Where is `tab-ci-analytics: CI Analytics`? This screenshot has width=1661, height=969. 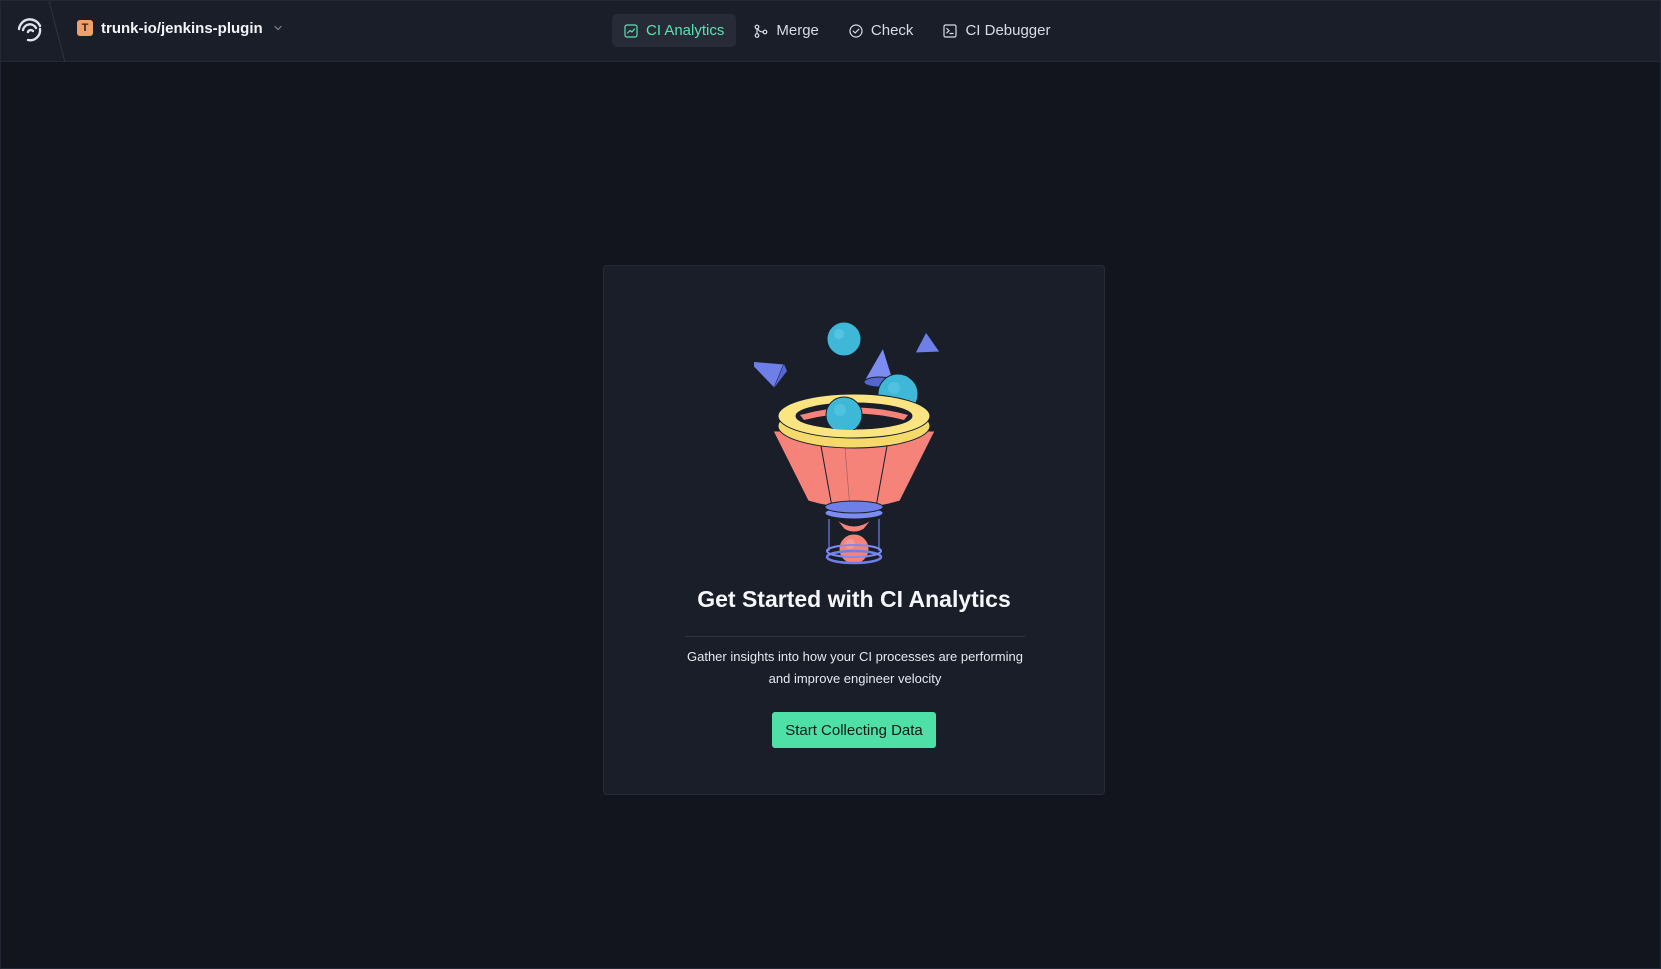
tab-ci-analytics: CI Analytics is located at coordinates (674, 30).